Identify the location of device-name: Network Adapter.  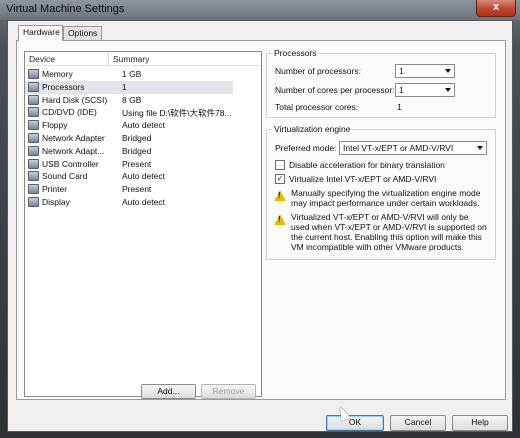
(73, 137).